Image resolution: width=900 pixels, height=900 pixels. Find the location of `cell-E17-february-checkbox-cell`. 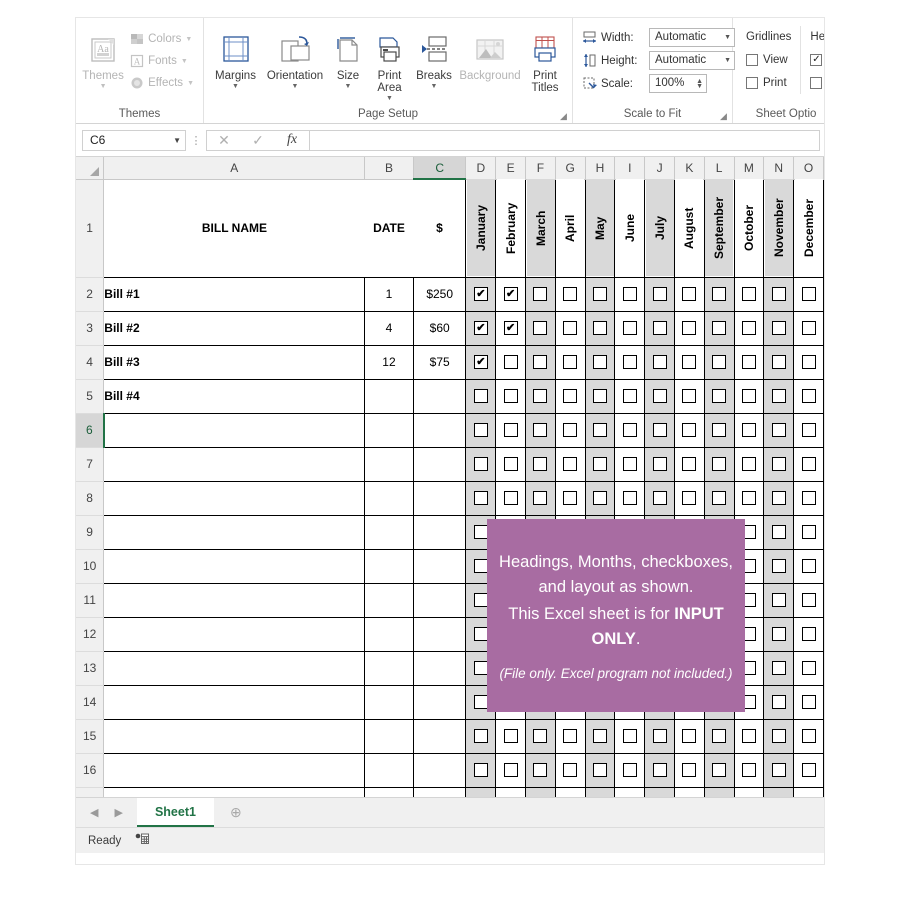

cell-E17-february-checkbox-cell is located at coordinates (511, 792).